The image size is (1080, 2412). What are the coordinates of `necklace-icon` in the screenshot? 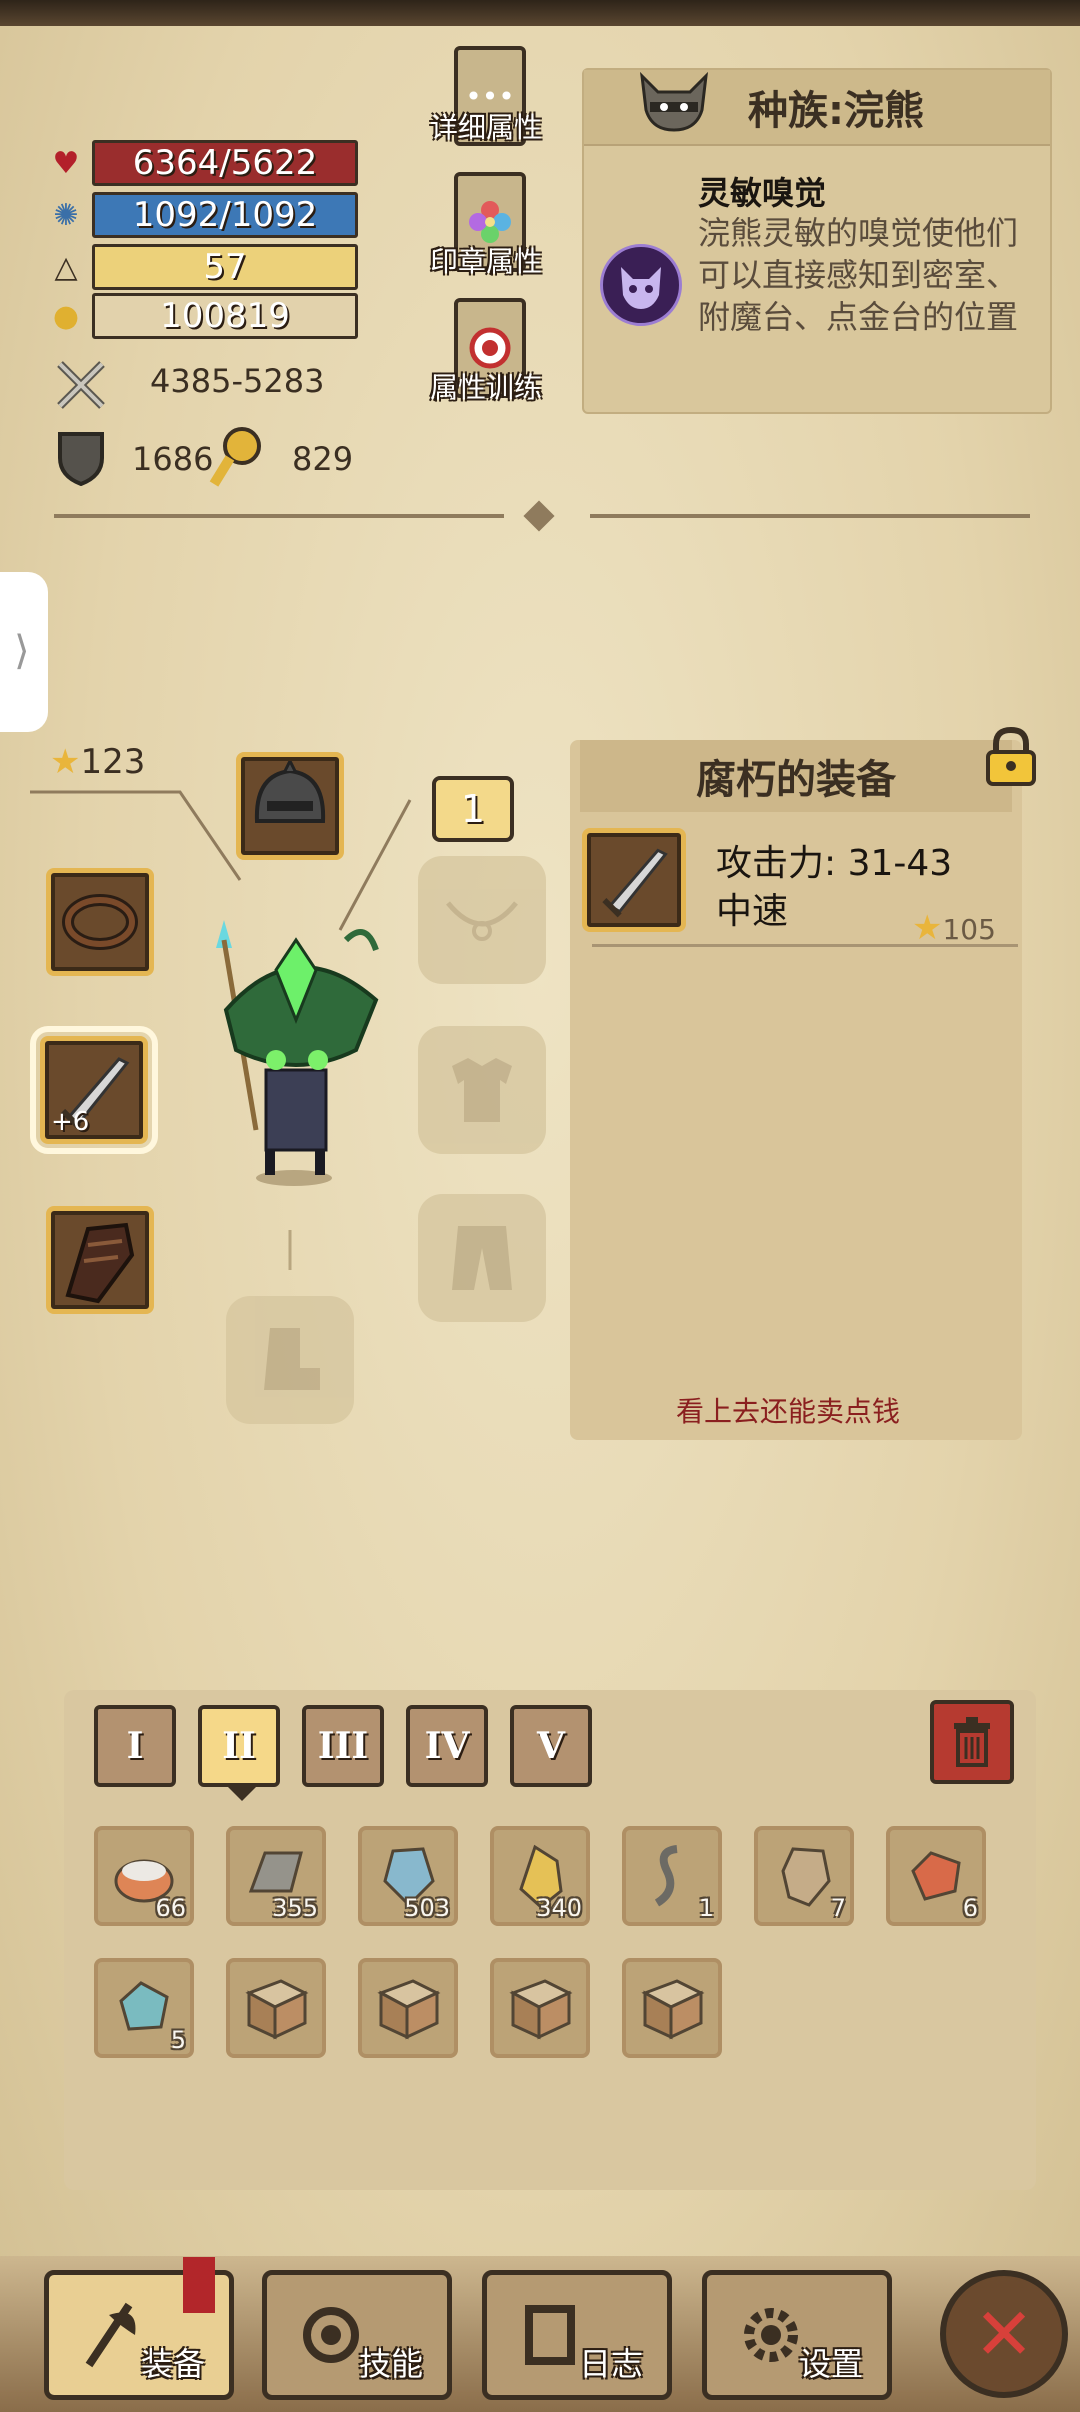 It's located at (482, 921).